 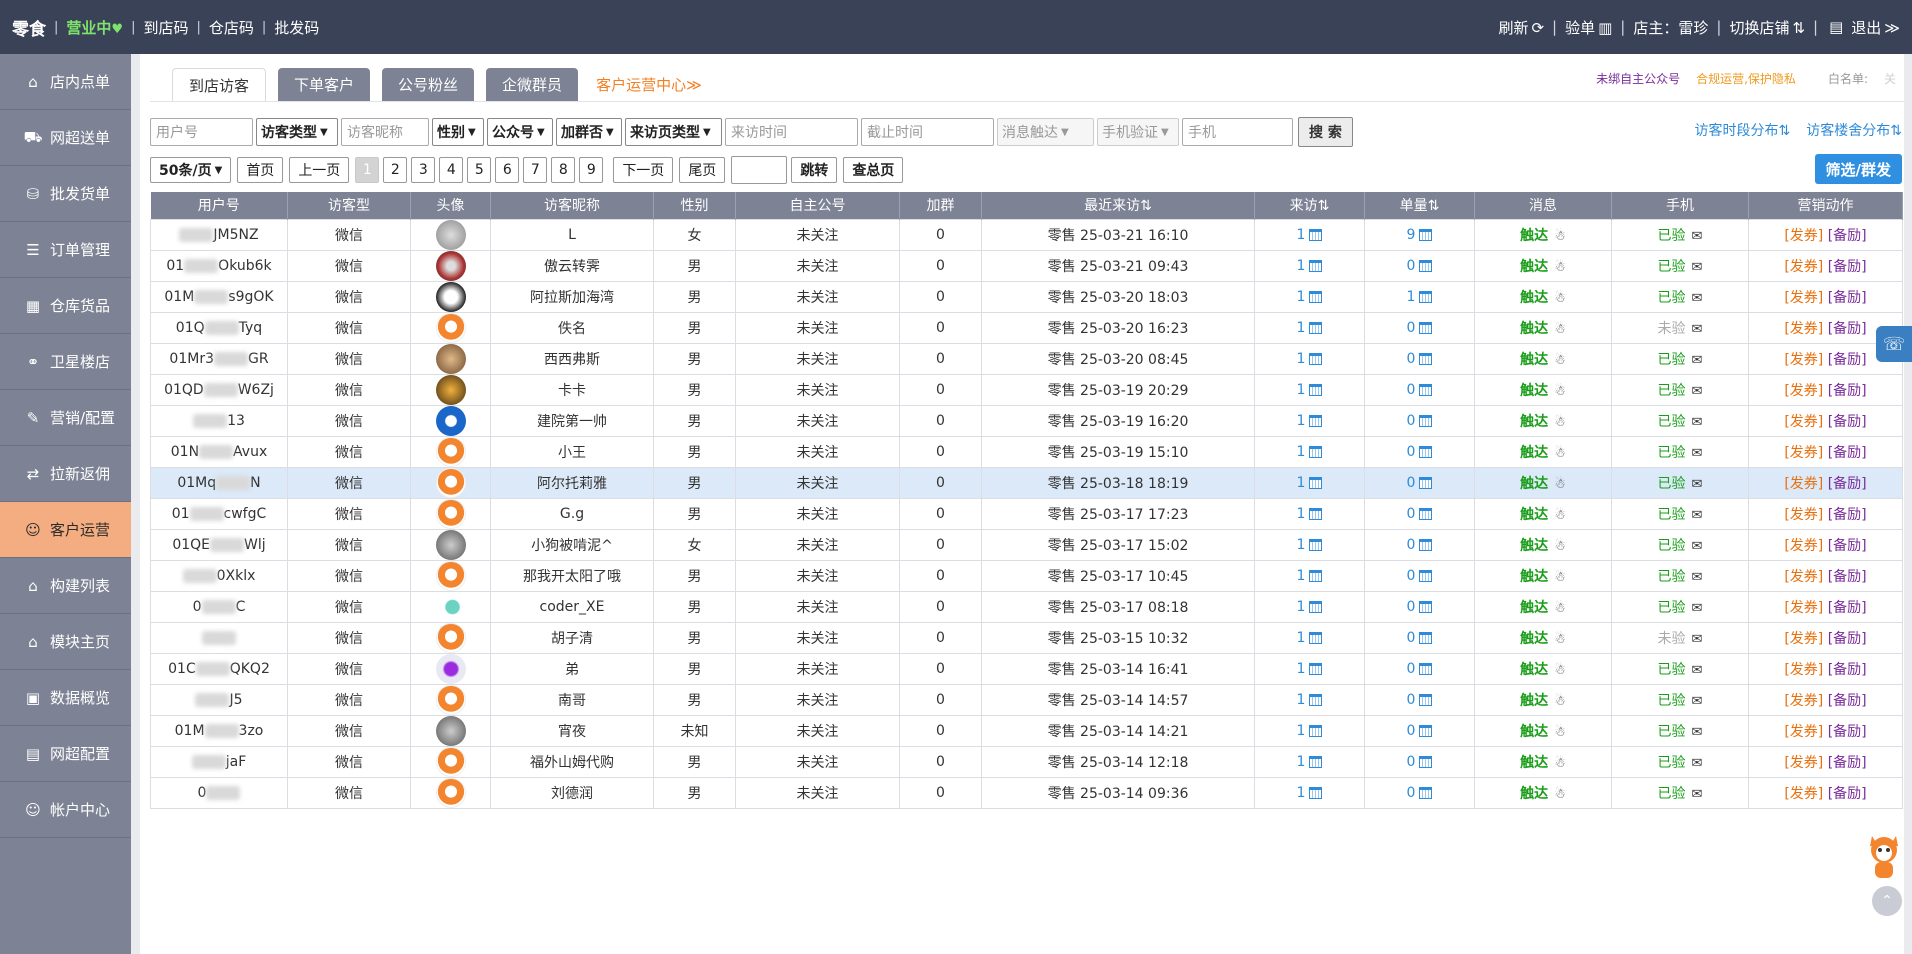 I want to click on tab-order-customers: 下单客户, so click(x=324, y=85).